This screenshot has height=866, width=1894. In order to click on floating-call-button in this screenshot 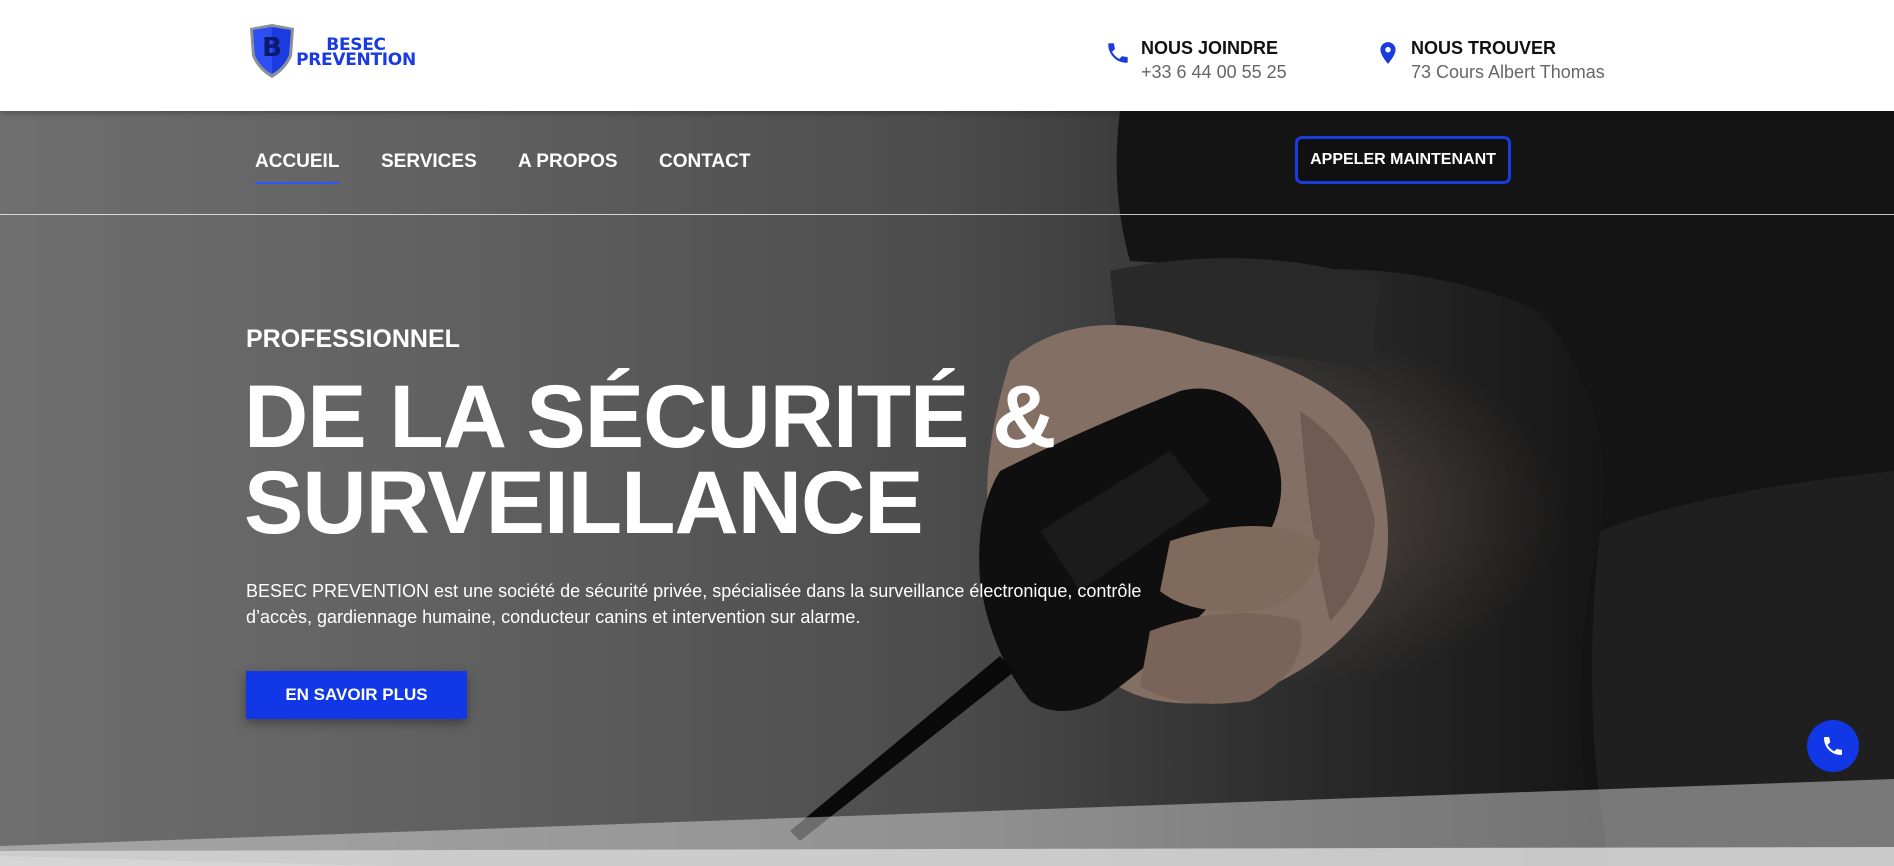, I will do `click(1833, 746)`.